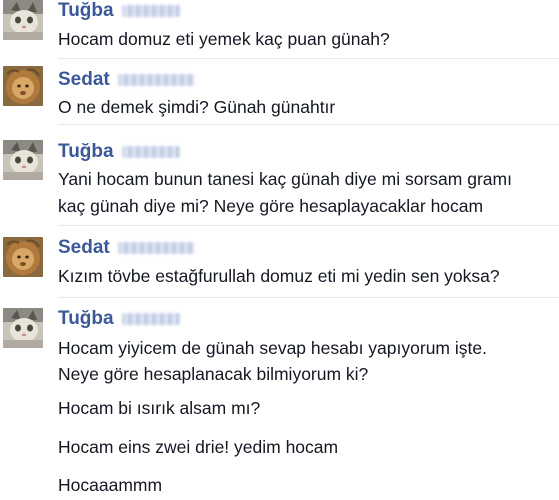 This screenshot has width=559, height=500. What do you see at coordinates (224, 39) in the screenshot?
I see `message-text: Hocam domuz eti yemek kaç puan günah?` at bounding box center [224, 39].